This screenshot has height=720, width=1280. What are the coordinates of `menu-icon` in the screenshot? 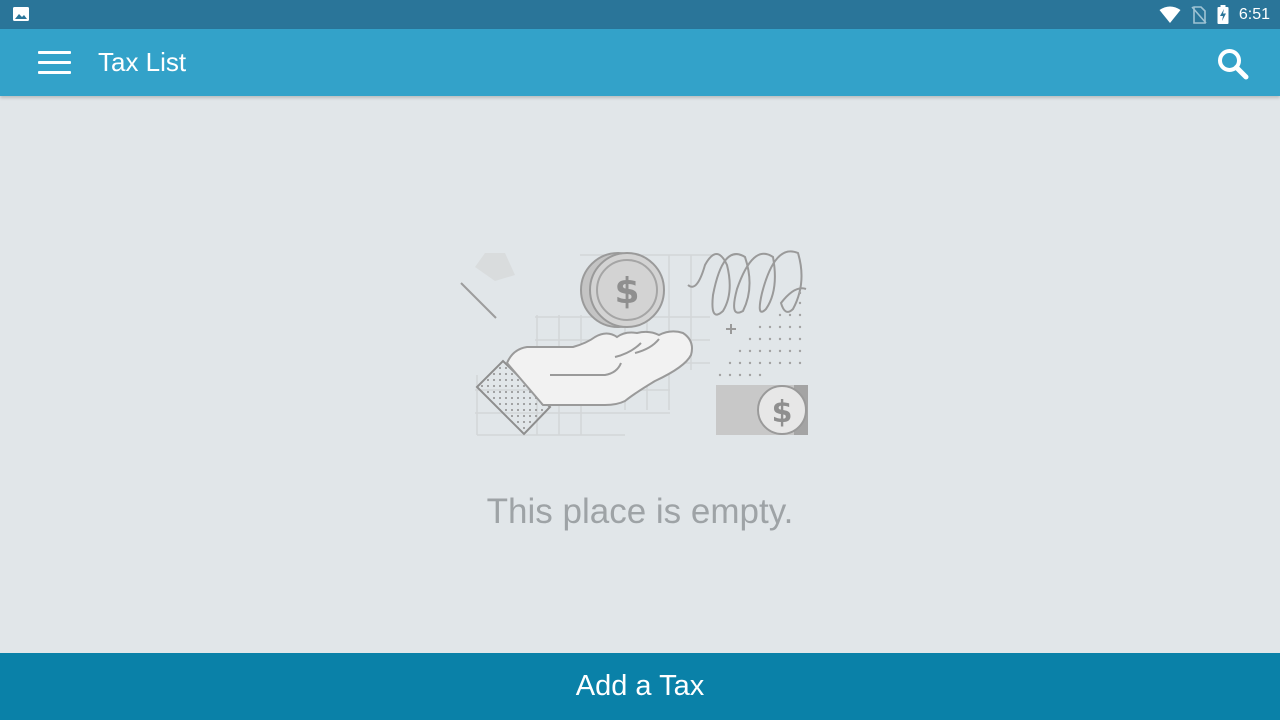 It's located at (54, 63).